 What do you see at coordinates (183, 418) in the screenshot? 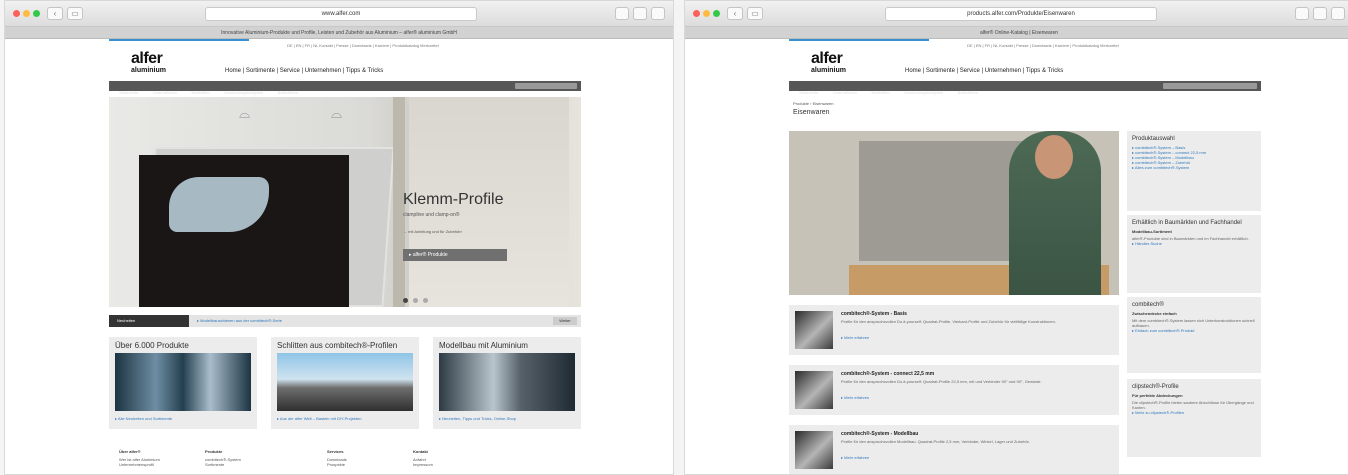
I see `card-link: ▸ Alle Neuheiten und Sortimente` at bounding box center [183, 418].